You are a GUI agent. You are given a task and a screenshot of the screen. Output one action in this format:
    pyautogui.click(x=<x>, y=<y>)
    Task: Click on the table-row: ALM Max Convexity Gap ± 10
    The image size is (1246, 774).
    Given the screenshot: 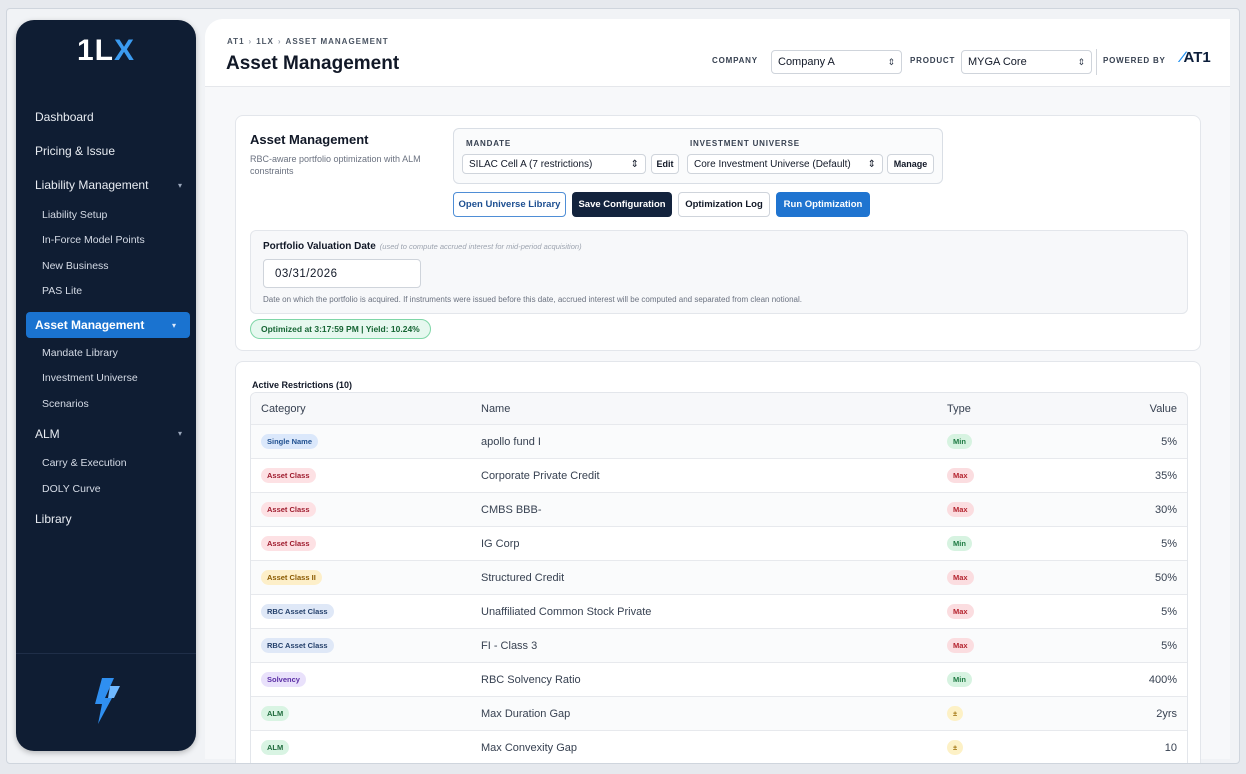 What is the action you would take?
    pyautogui.click(x=719, y=747)
    